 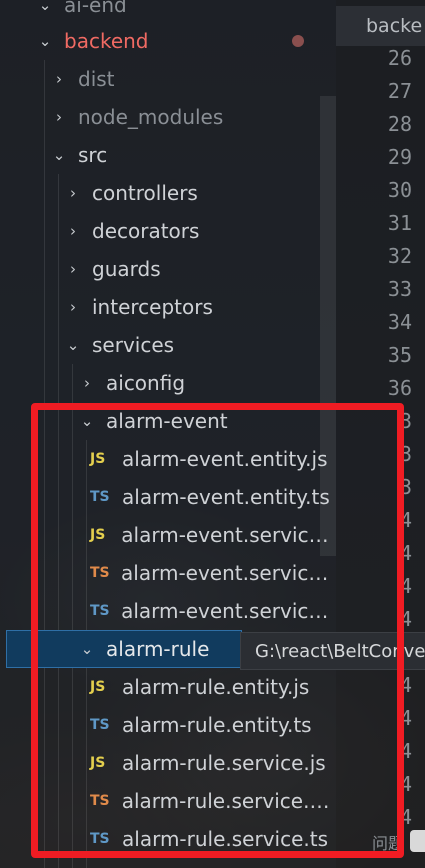 I want to click on file-item: TS alarm-rule.service.ts, so click(x=168, y=839).